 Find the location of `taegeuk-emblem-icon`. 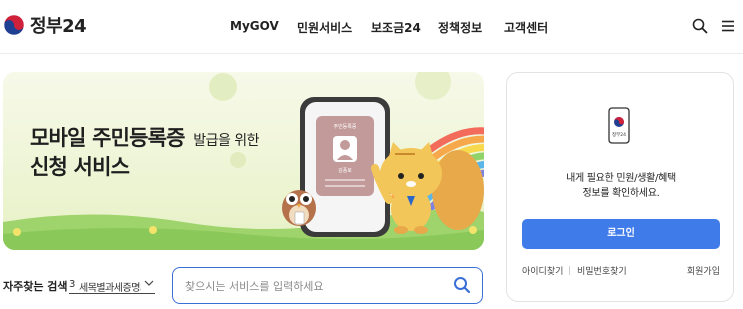

taegeuk-emblem-icon is located at coordinates (14, 25).